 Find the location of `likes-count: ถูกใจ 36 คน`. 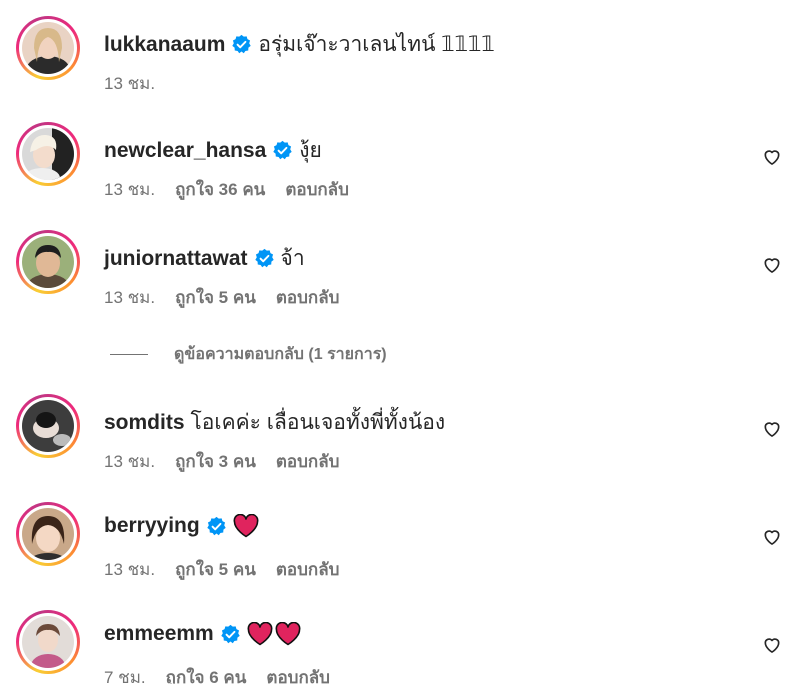

likes-count: ถูกใจ 36 คน is located at coordinates (220, 189).